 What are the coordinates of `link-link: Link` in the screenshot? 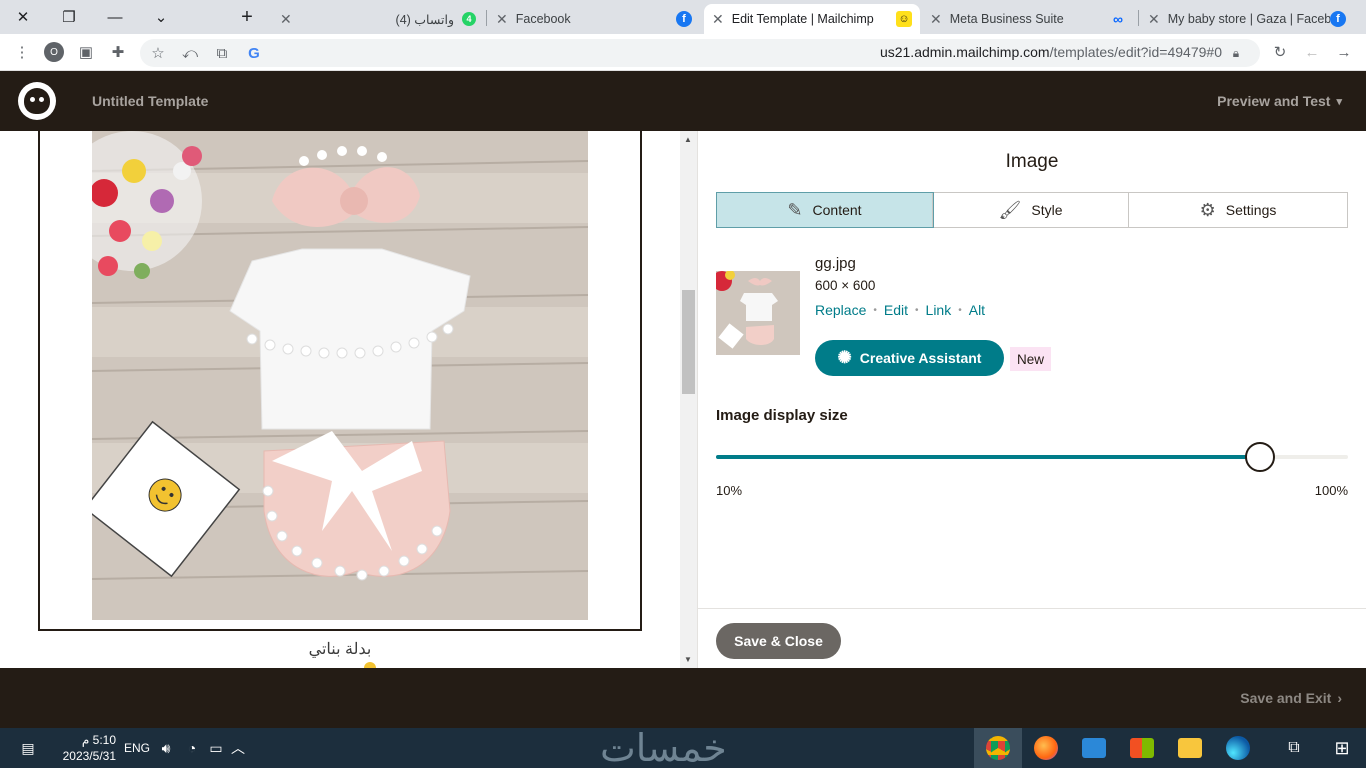 It's located at (939, 310).